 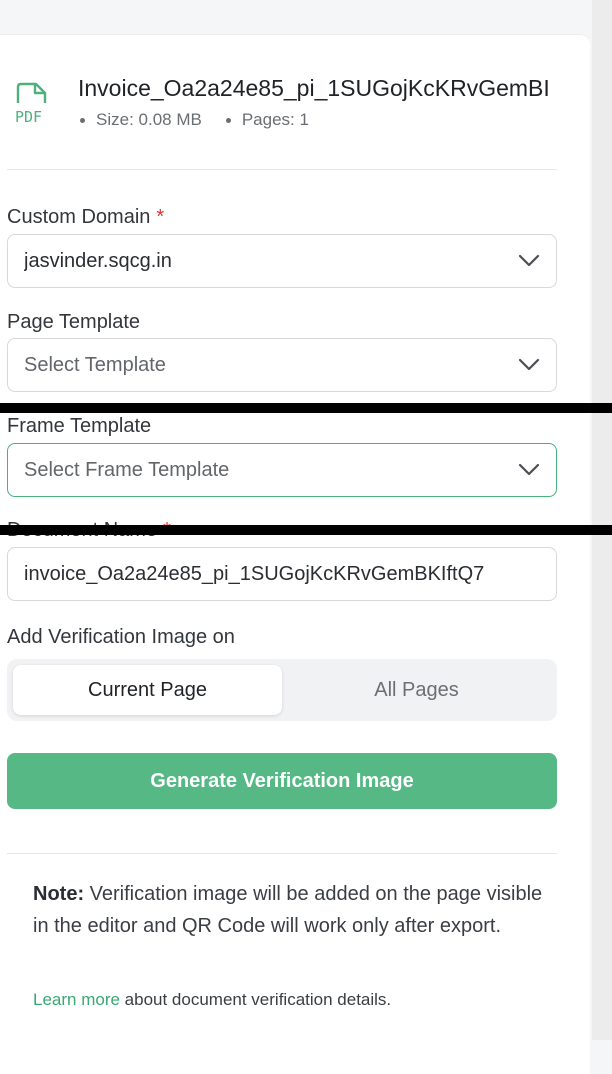 I want to click on svg-text: PDF, so click(x=28, y=116).